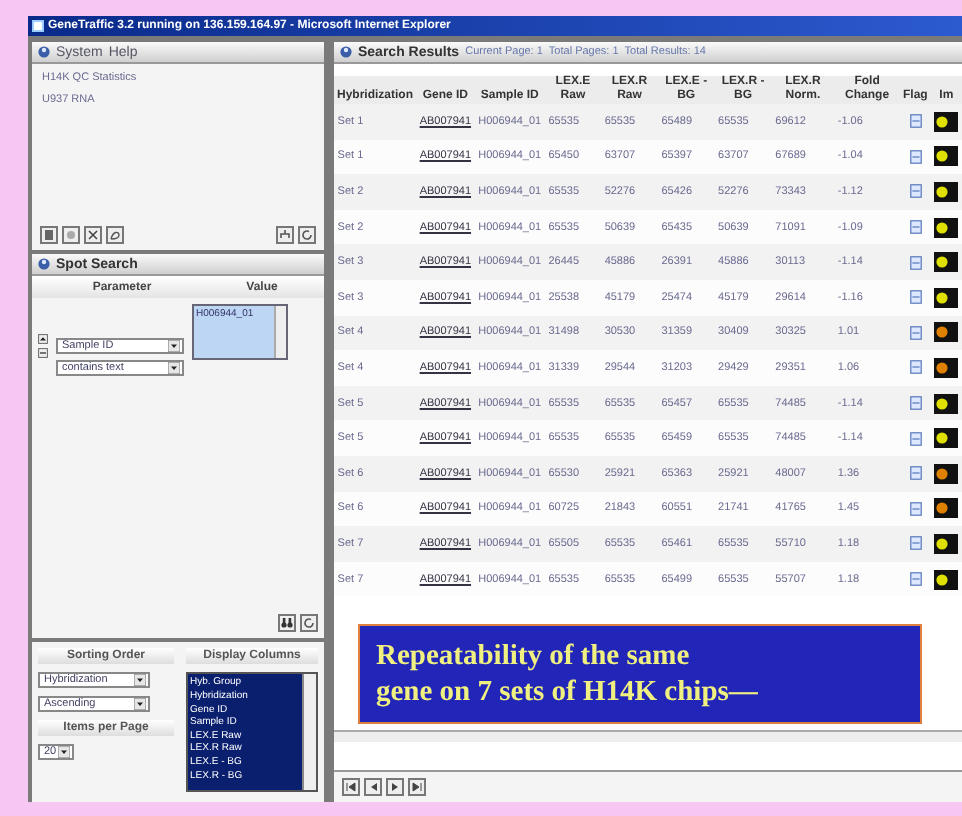 The height and width of the screenshot is (816, 962). What do you see at coordinates (534, 656) in the screenshot?
I see `caption-text: Repeatability of the same` at bounding box center [534, 656].